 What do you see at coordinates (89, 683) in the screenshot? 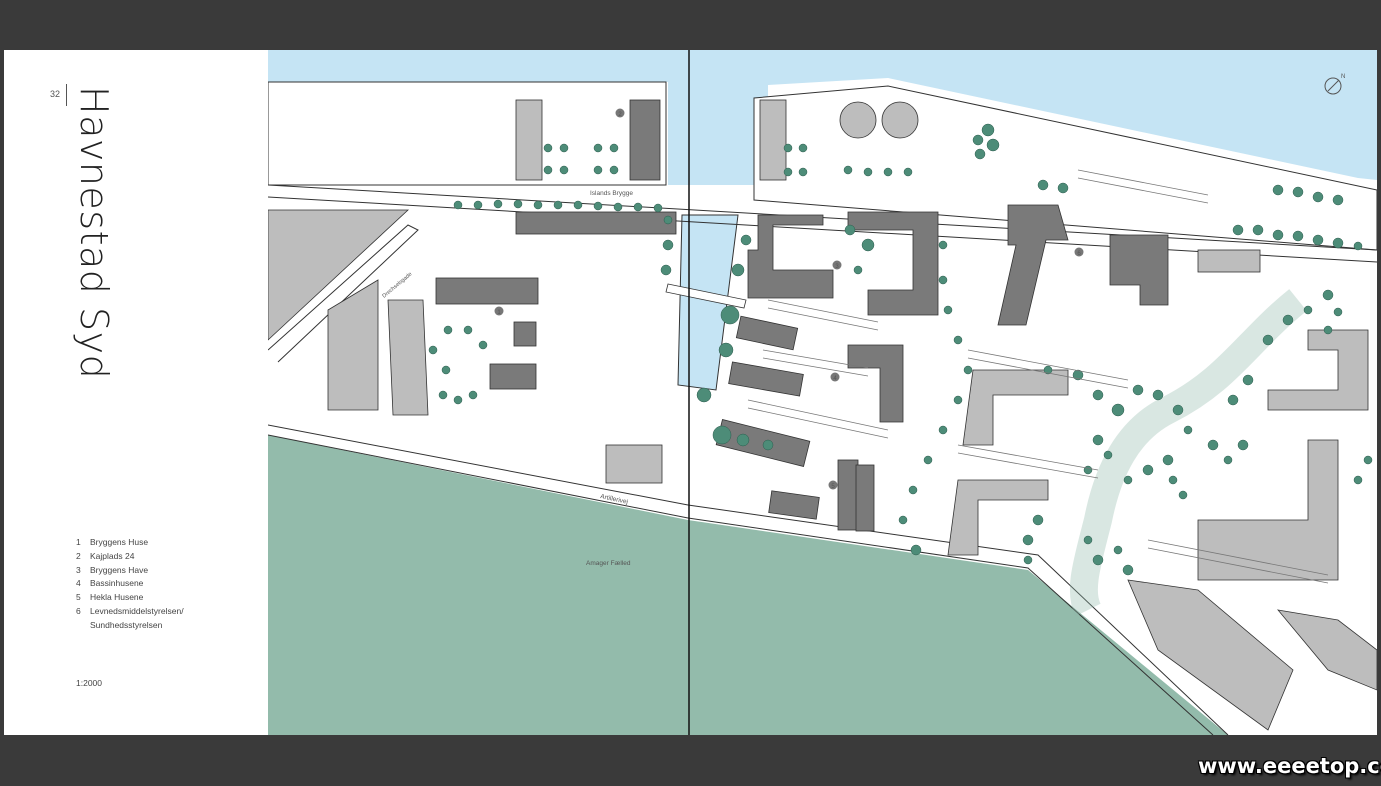
I see `map-scale: 1:2000` at bounding box center [89, 683].